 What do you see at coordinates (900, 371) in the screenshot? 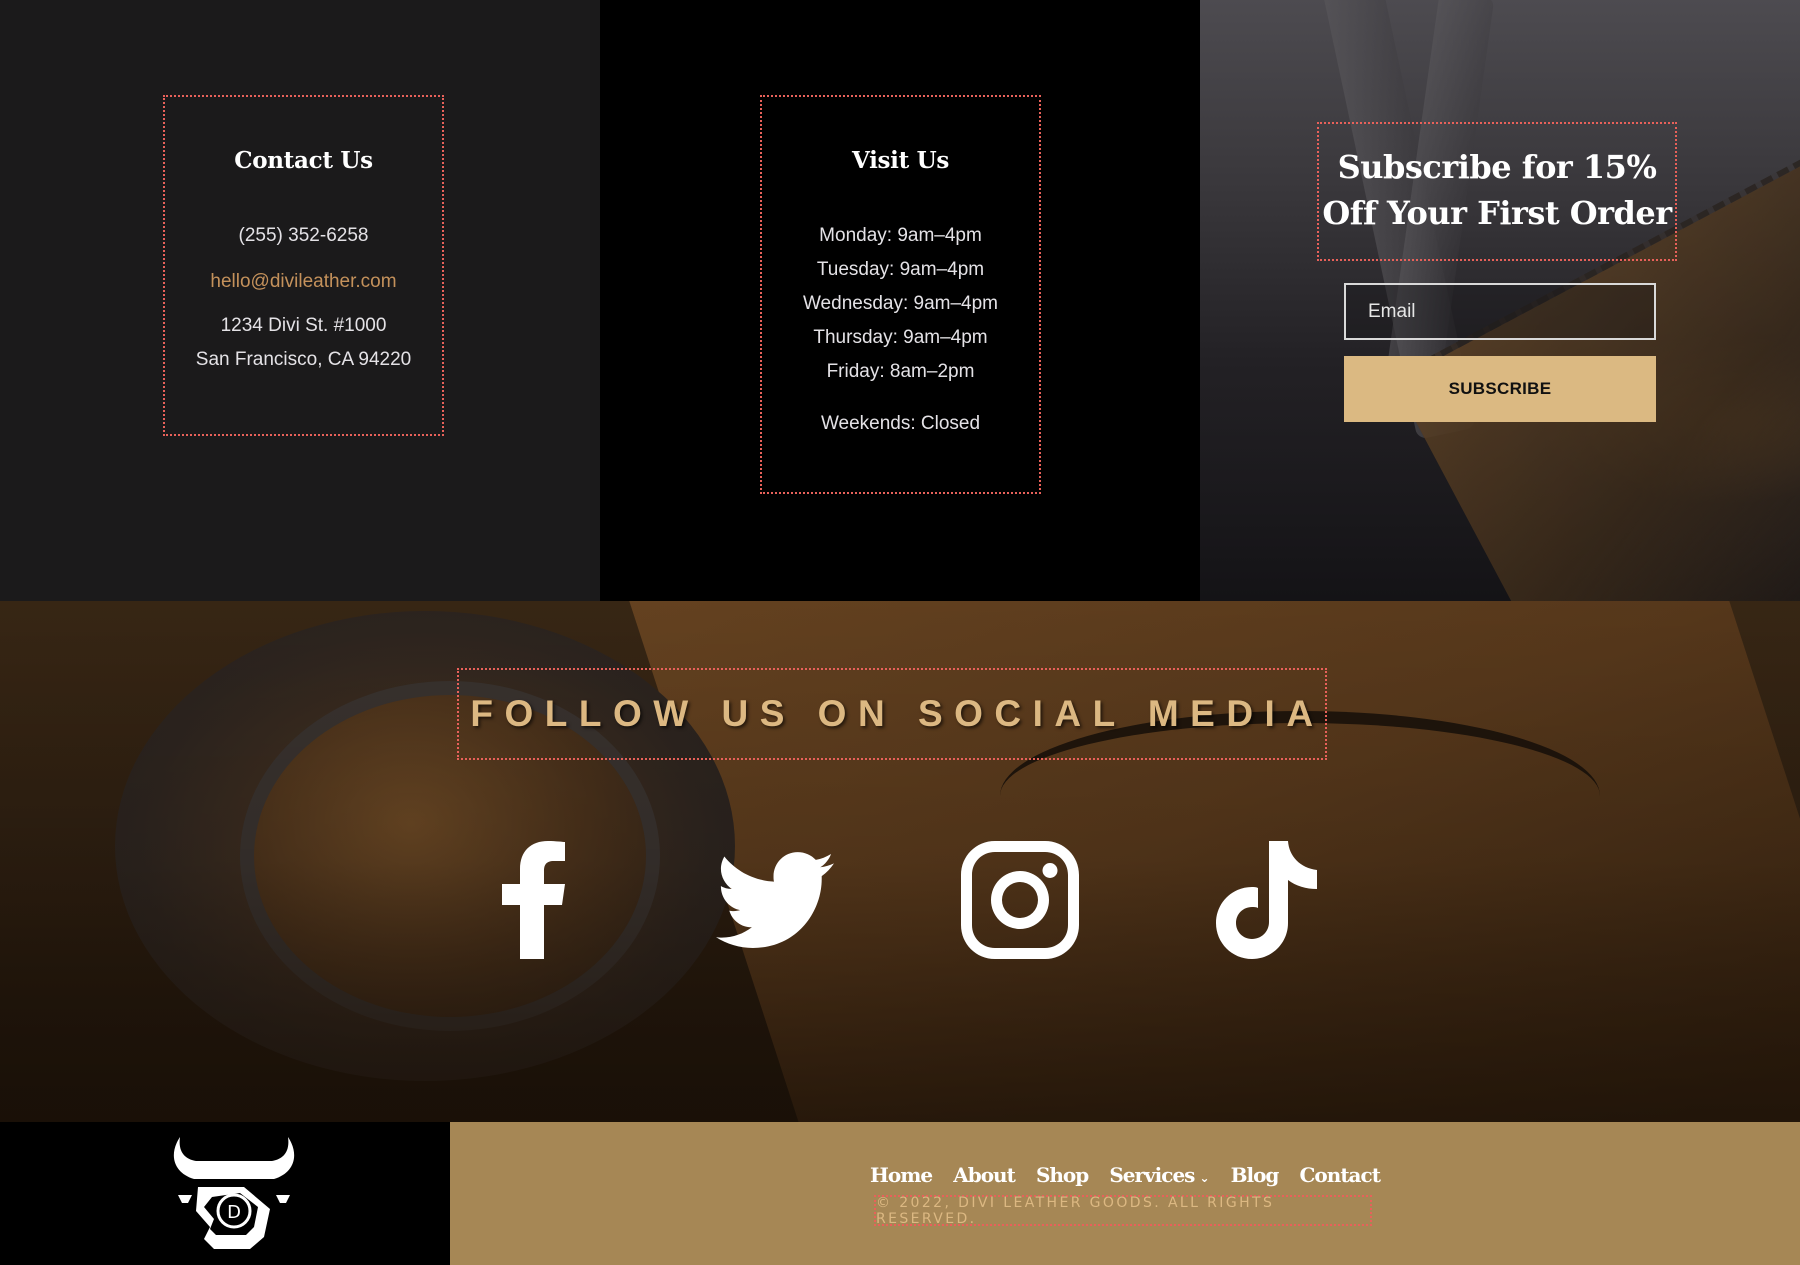
I see `hours-friday: Friday: 8am–2pm` at bounding box center [900, 371].